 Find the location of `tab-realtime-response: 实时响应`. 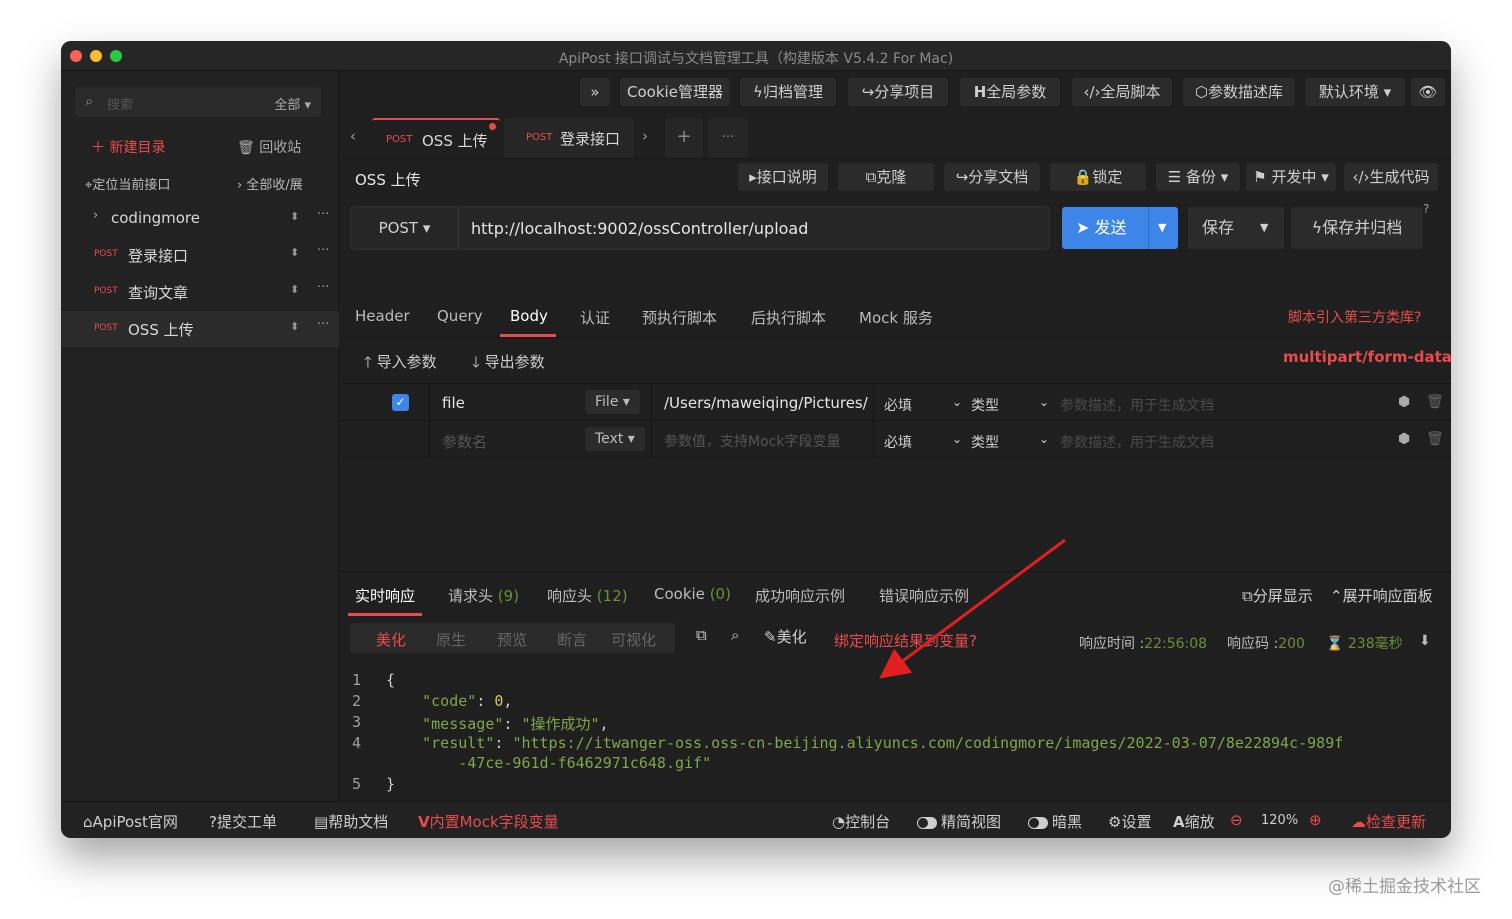

tab-realtime-response: 实时响应 is located at coordinates (385, 595).